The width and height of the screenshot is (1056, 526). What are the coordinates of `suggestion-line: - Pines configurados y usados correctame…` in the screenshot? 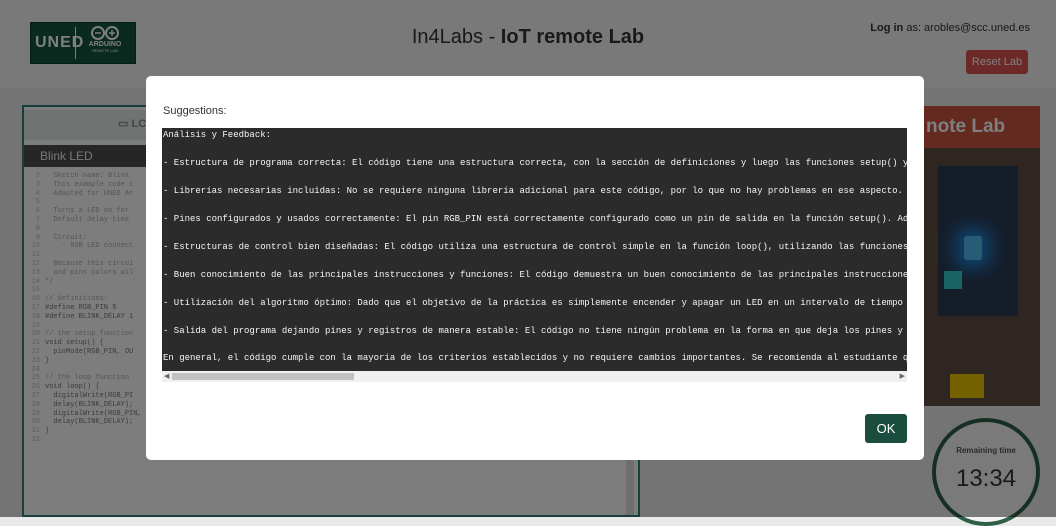 It's located at (535, 219).